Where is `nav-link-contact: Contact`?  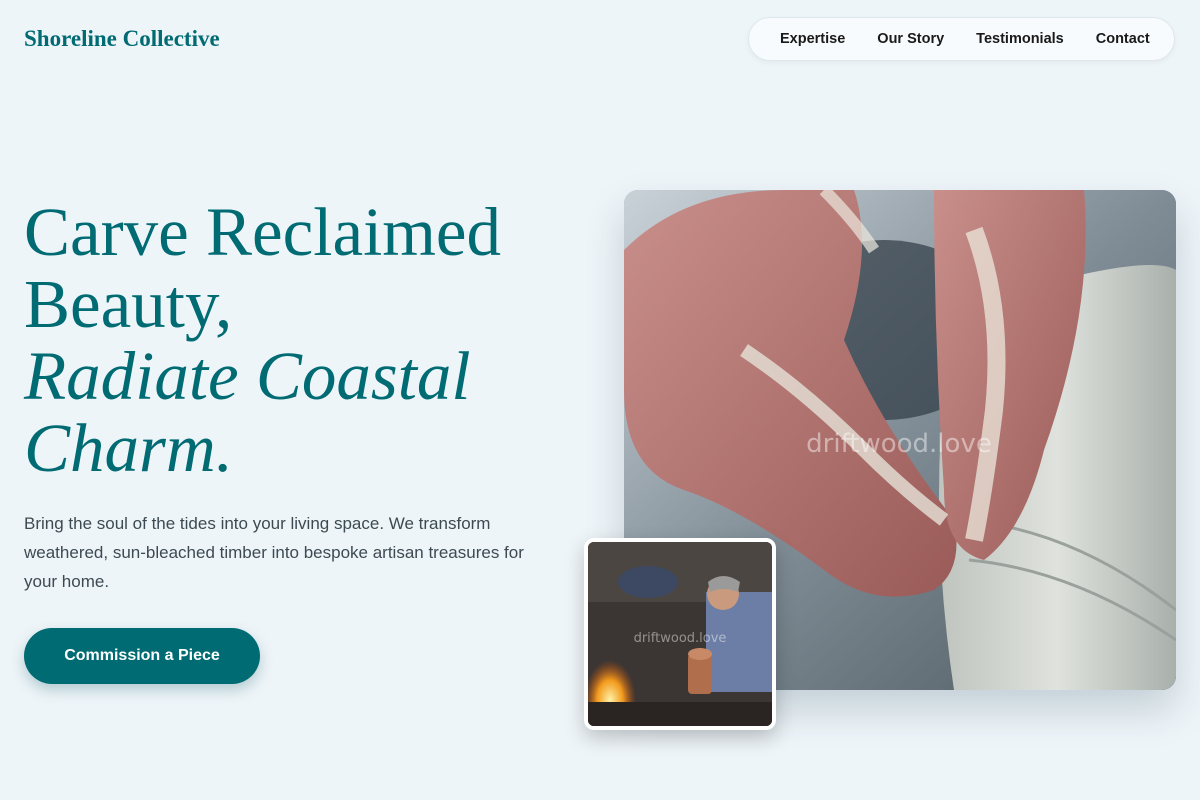
nav-link-contact: Contact is located at coordinates (1123, 39).